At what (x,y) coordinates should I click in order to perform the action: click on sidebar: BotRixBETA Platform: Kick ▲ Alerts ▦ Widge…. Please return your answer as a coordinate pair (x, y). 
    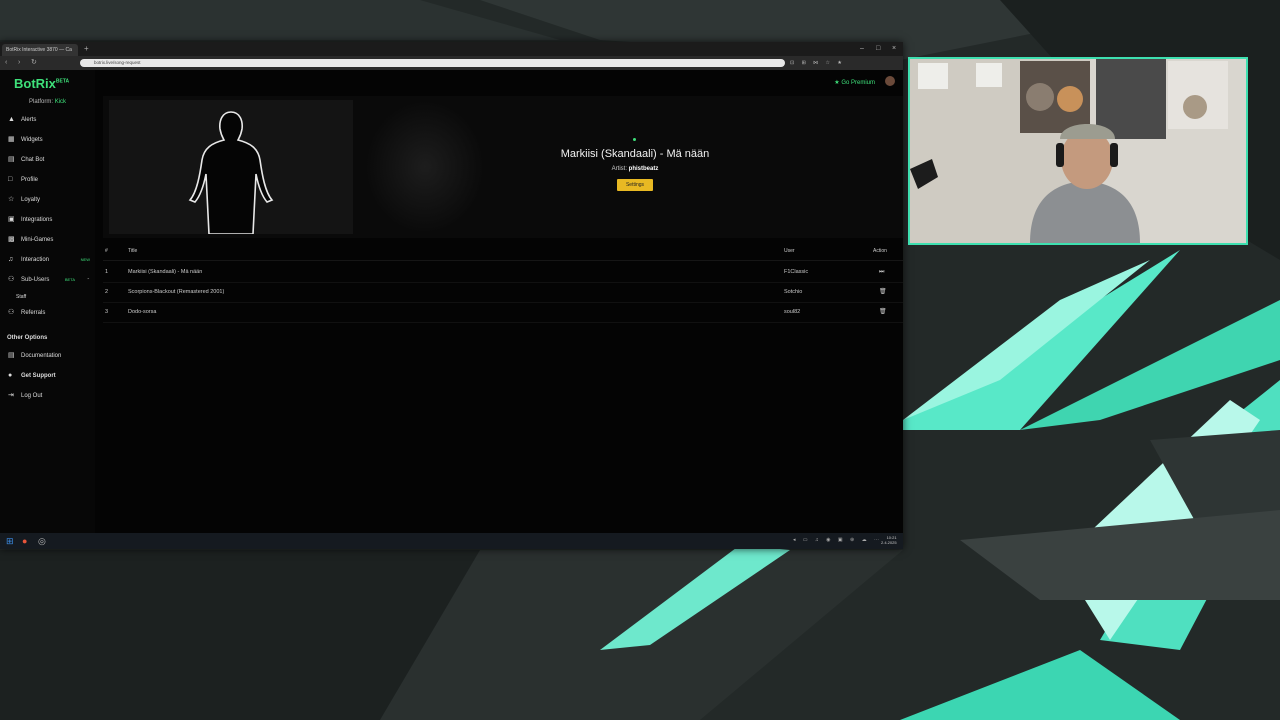
    Looking at the image, I should click on (47, 301).